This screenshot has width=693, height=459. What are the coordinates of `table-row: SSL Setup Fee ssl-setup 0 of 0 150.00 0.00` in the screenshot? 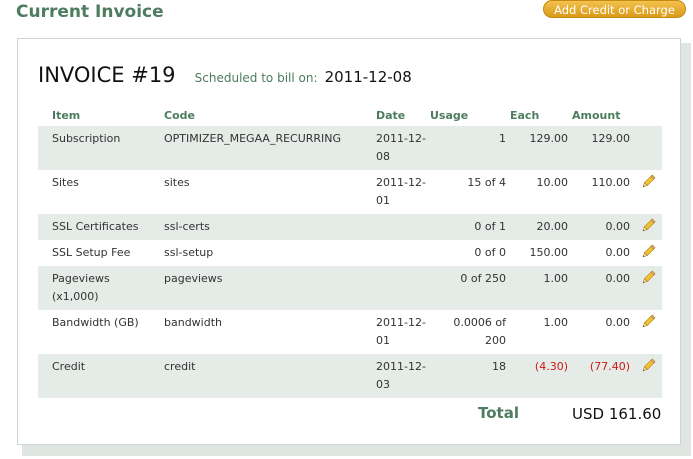 It's located at (350, 253).